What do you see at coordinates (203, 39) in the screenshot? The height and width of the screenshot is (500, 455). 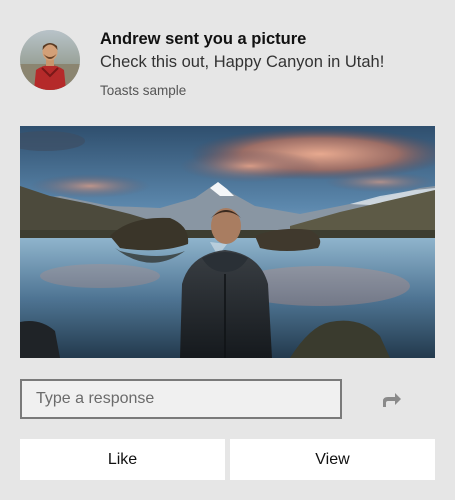 I see `toast-title: Andrew sent you a picture` at bounding box center [203, 39].